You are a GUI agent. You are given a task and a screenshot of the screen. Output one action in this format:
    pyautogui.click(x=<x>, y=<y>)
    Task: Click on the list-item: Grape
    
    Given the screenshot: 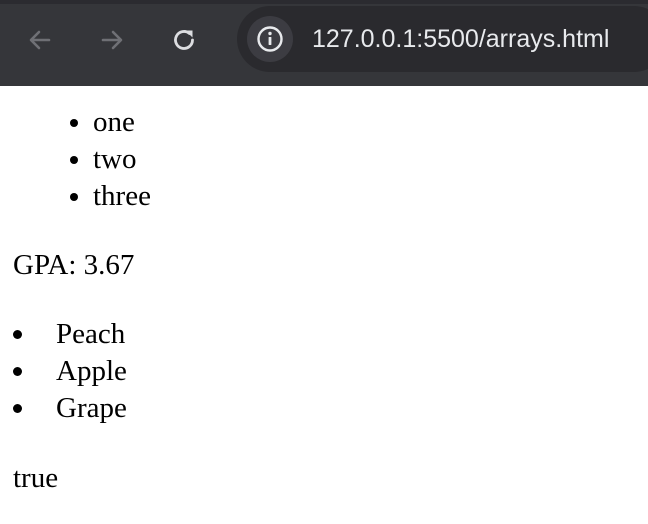 What is the action you would take?
    pyautogui.click(x=70, y=408)
    